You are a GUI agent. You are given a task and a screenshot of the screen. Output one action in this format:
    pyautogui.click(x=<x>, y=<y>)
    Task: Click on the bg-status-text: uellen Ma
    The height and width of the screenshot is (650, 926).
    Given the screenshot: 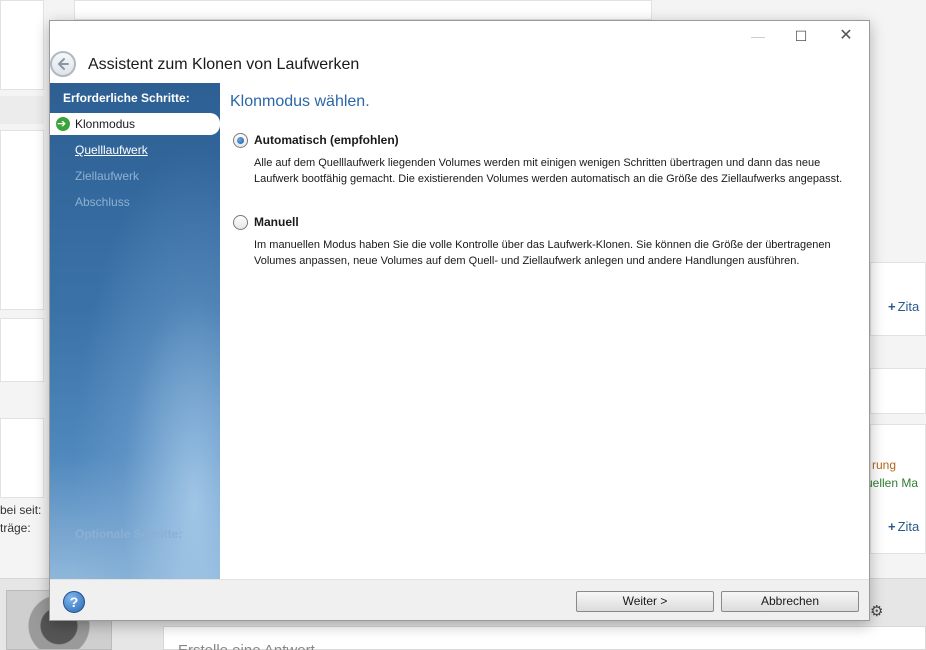 What is the action you would take?
    pyautogui.click(x=892, y=483)
    